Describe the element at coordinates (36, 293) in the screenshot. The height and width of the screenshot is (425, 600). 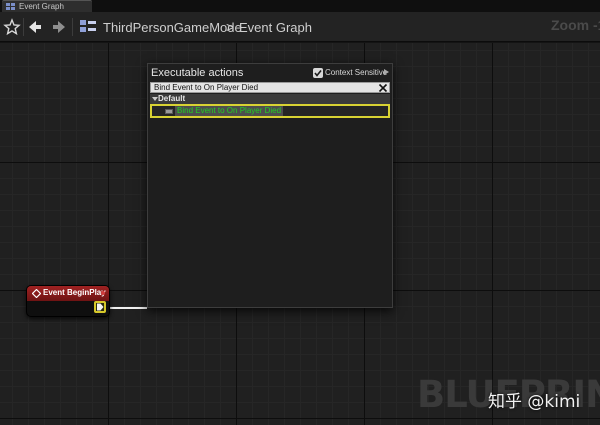
I see `event-diamond-icon` at that location.